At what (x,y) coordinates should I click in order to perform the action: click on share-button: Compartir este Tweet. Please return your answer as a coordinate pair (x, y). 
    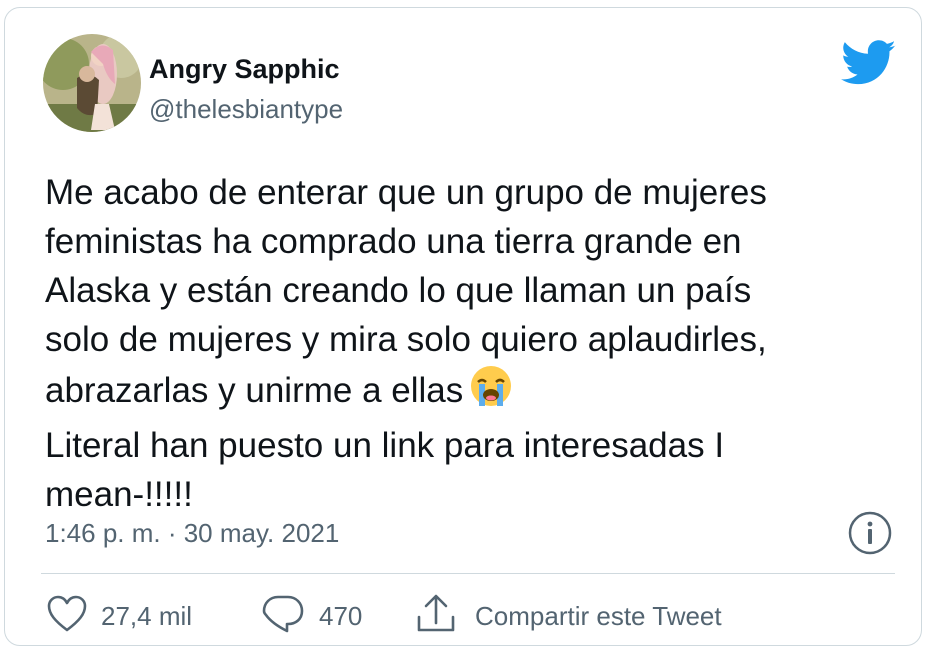
    Looking at the image, I should click on (568, 615).